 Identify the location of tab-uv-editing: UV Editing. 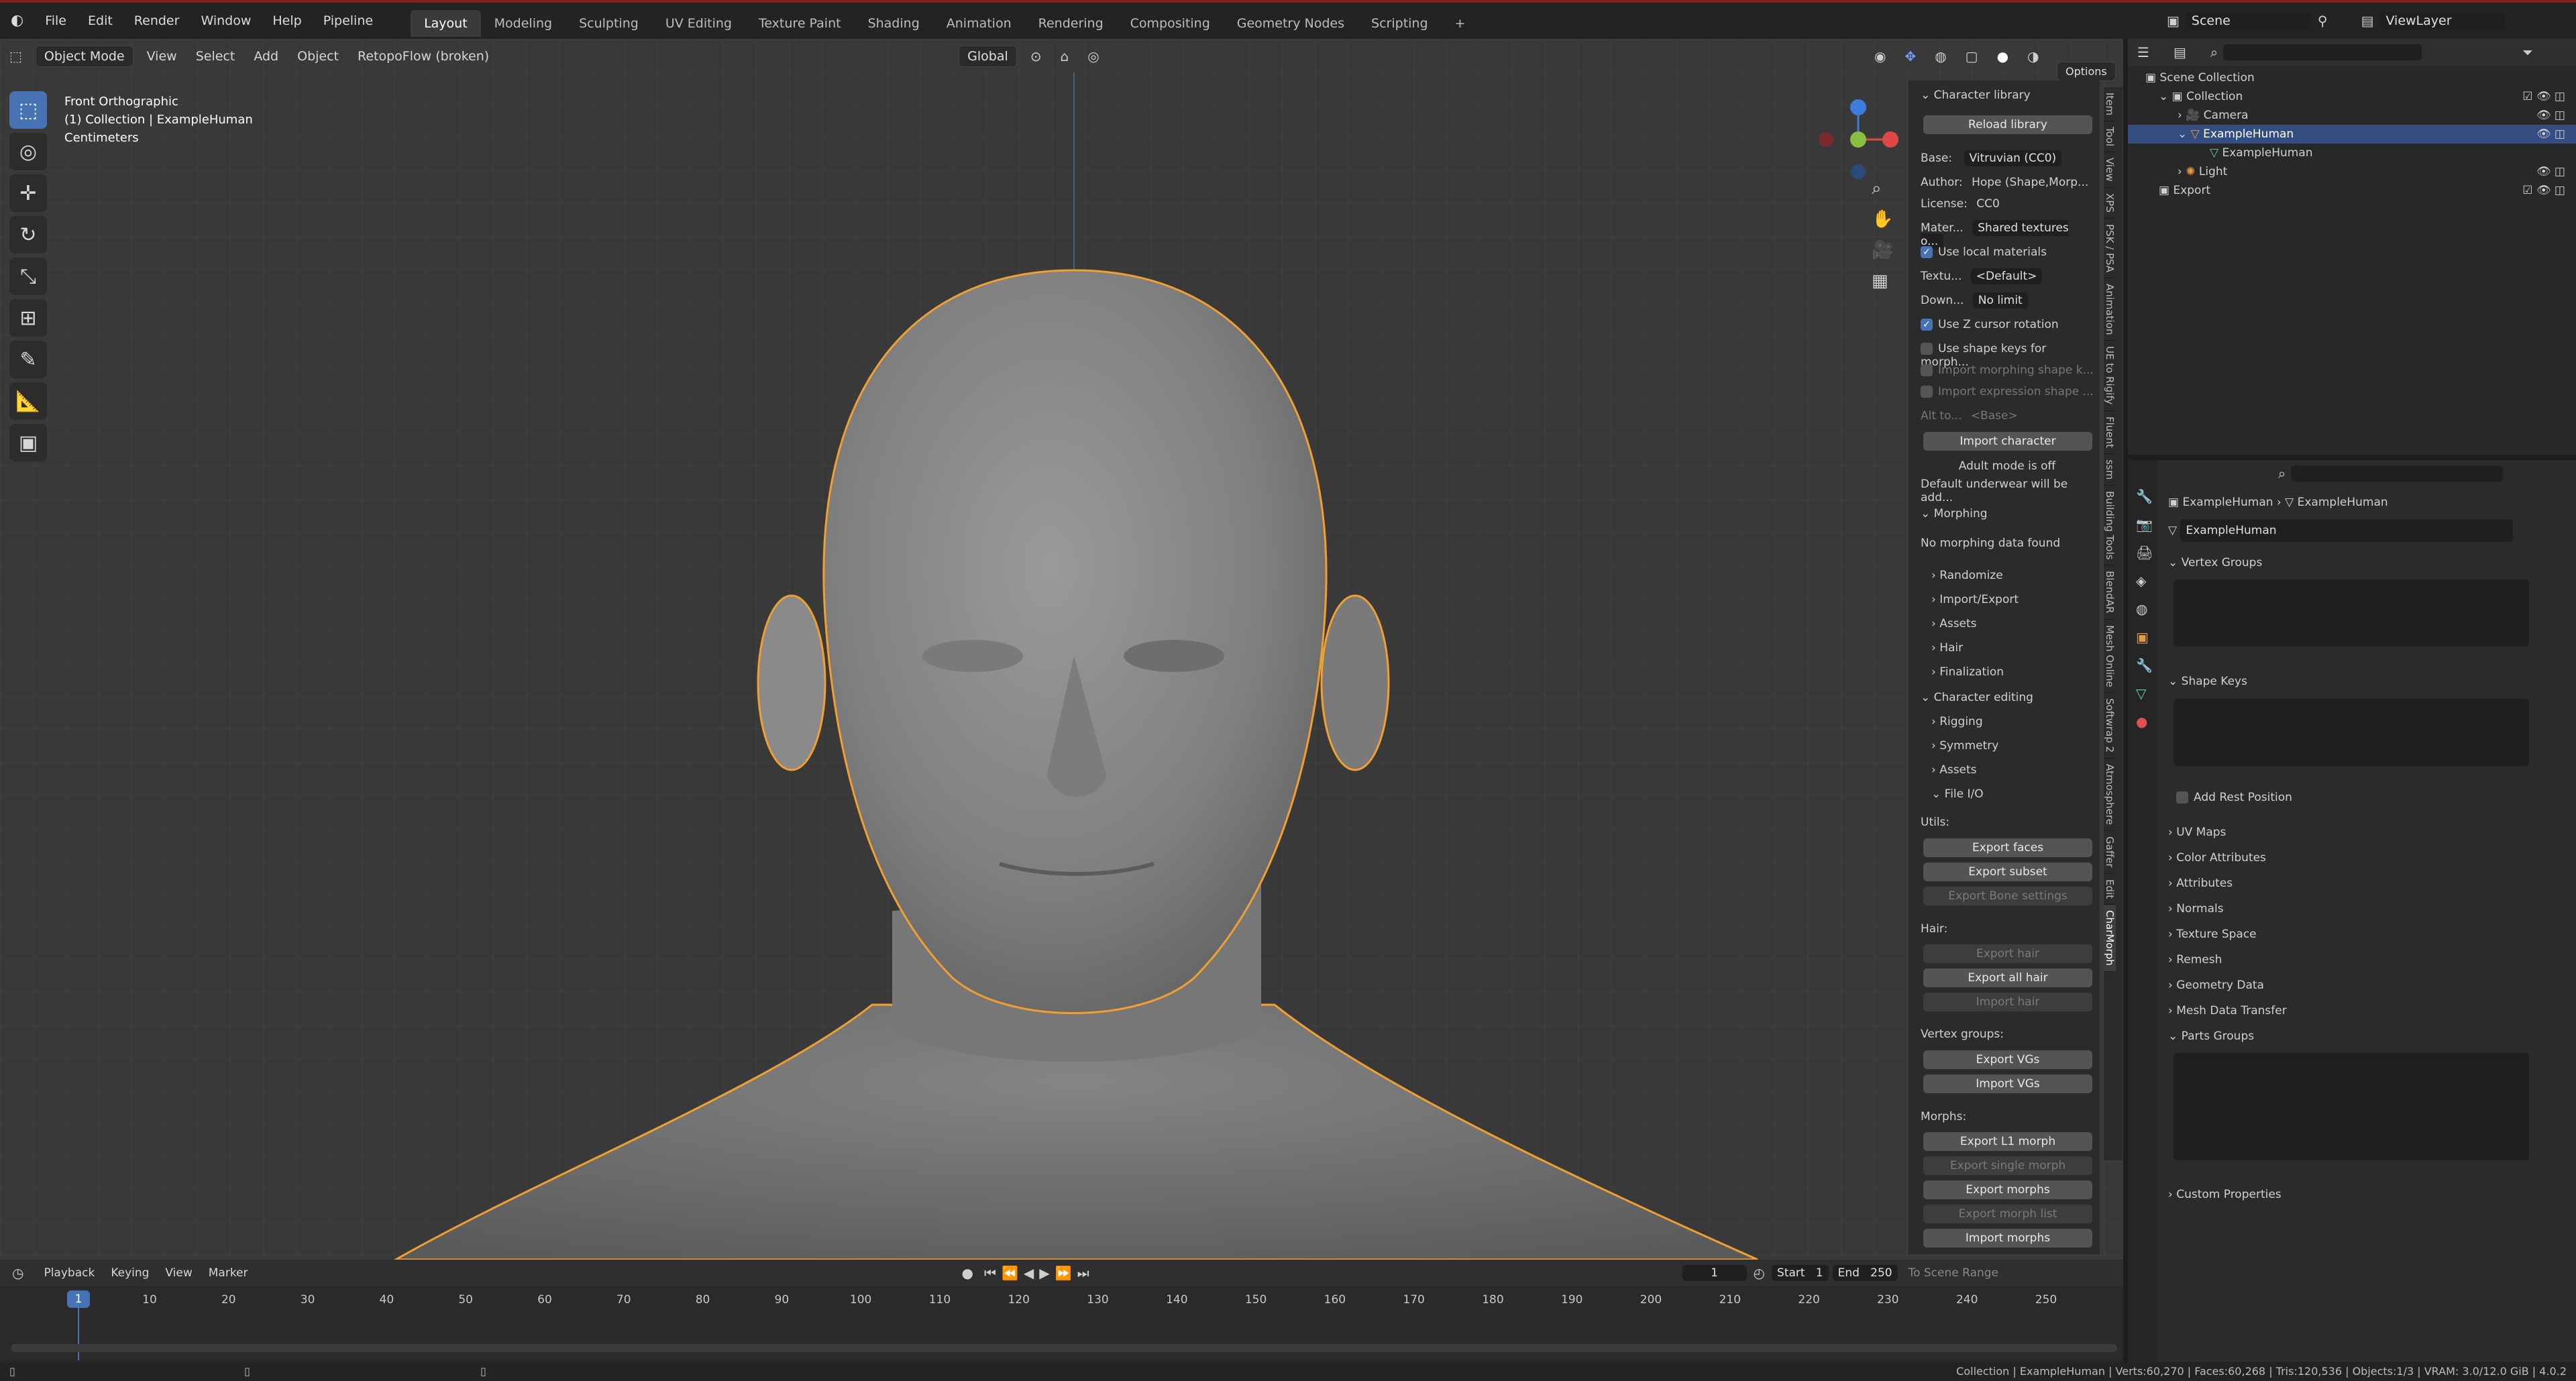
(698, 23).